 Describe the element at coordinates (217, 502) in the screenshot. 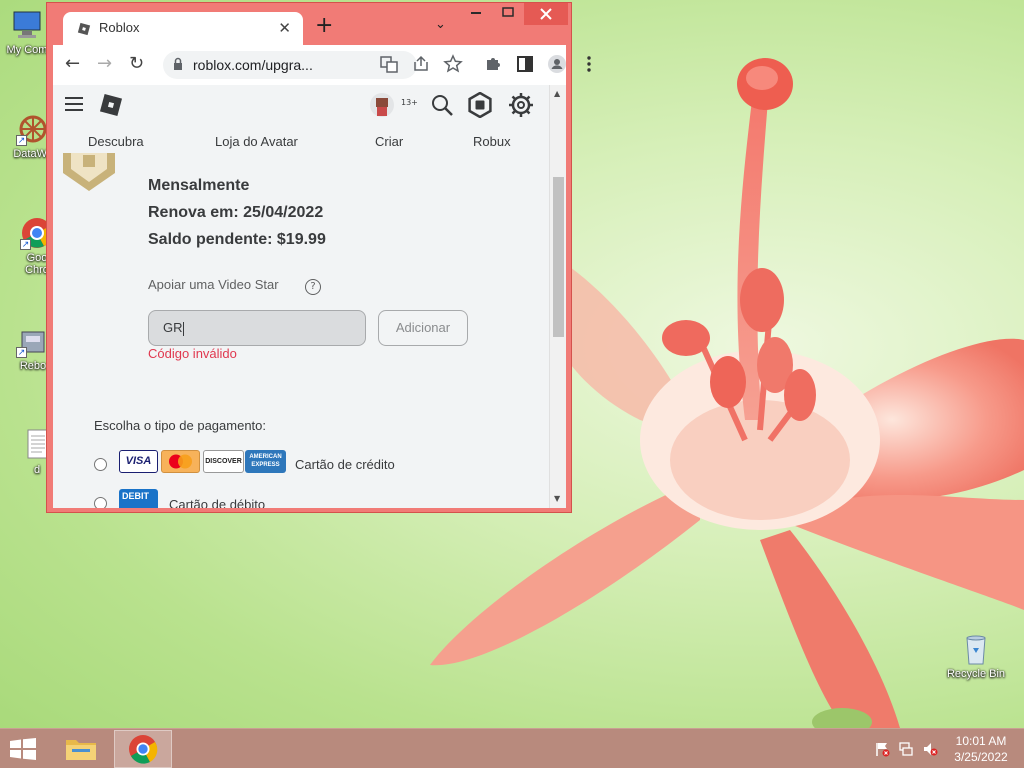

I see `debit-card-label: Cartão de débito` at that location.